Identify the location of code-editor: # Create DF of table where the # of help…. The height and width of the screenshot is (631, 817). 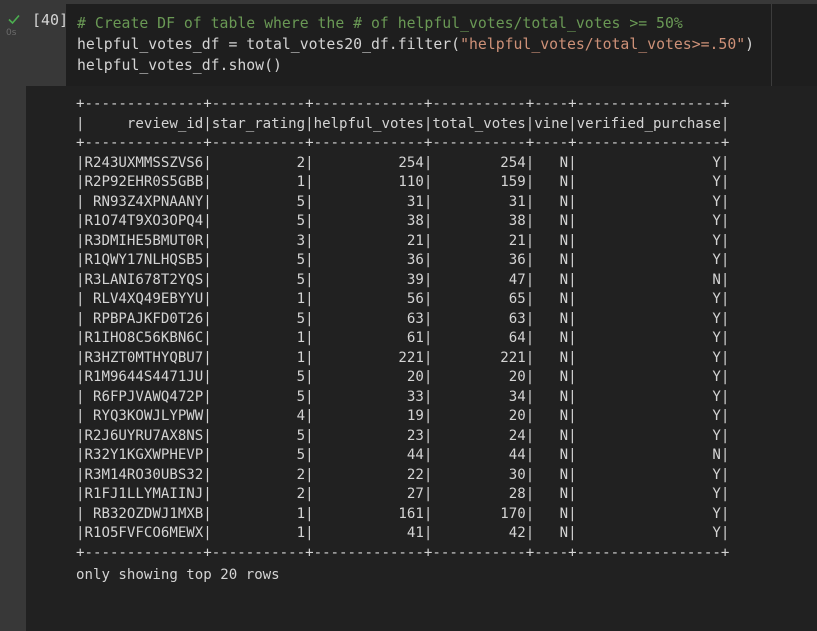
(418, 45).